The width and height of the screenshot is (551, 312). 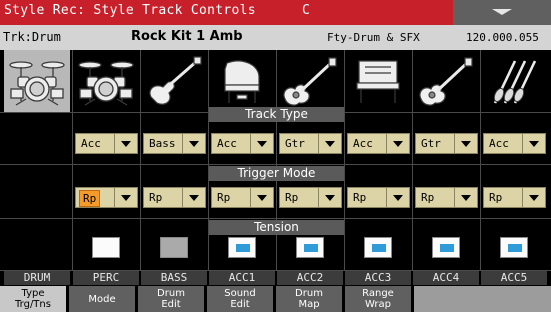 What do you see at coordinates (171, 293) in the screenshot?
I see `tab-label-line1: Drum` at bounding box center [171, 293].